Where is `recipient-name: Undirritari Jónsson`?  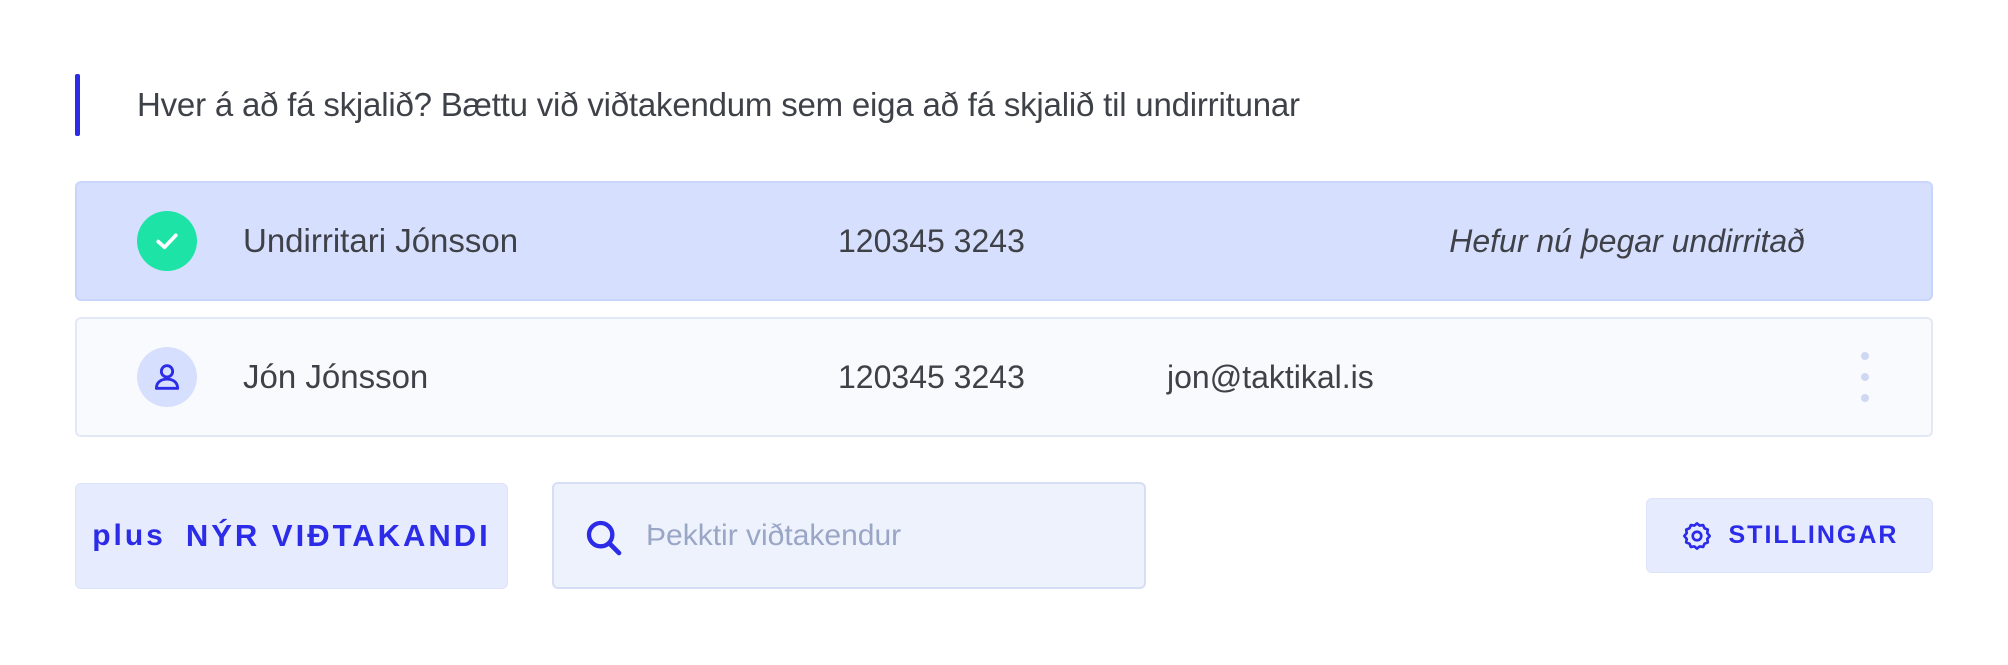
recipient-name: Undirritari Jónsson is located at coordinates (381, 240).